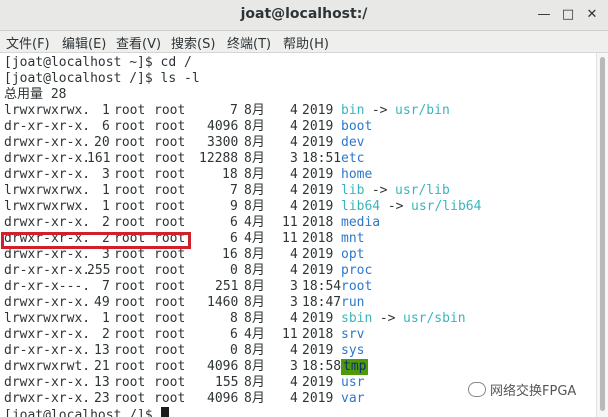 The width and height of the screenshot is (608, 417). What do you see at coordinates (223, 142) in the screenshot?
I see `file-size: 3300` at bounding box center [223, 142].